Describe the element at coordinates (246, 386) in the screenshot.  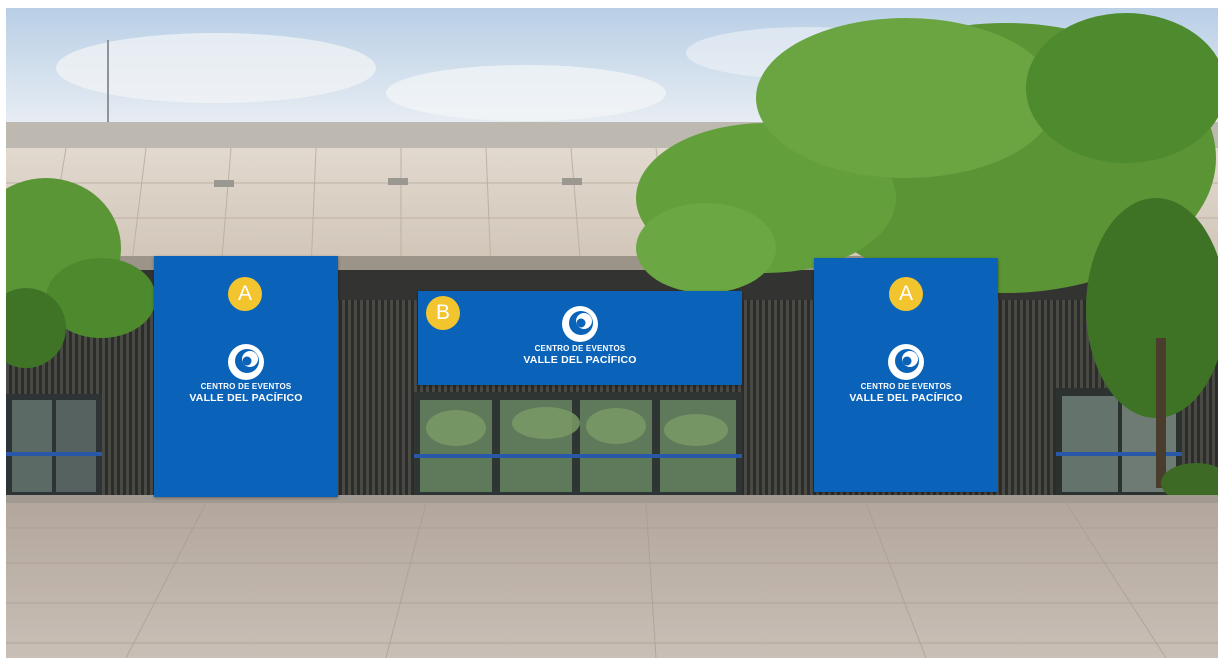
I see `logo-line1-left: CENTRO DE EVENTOS` at that location.